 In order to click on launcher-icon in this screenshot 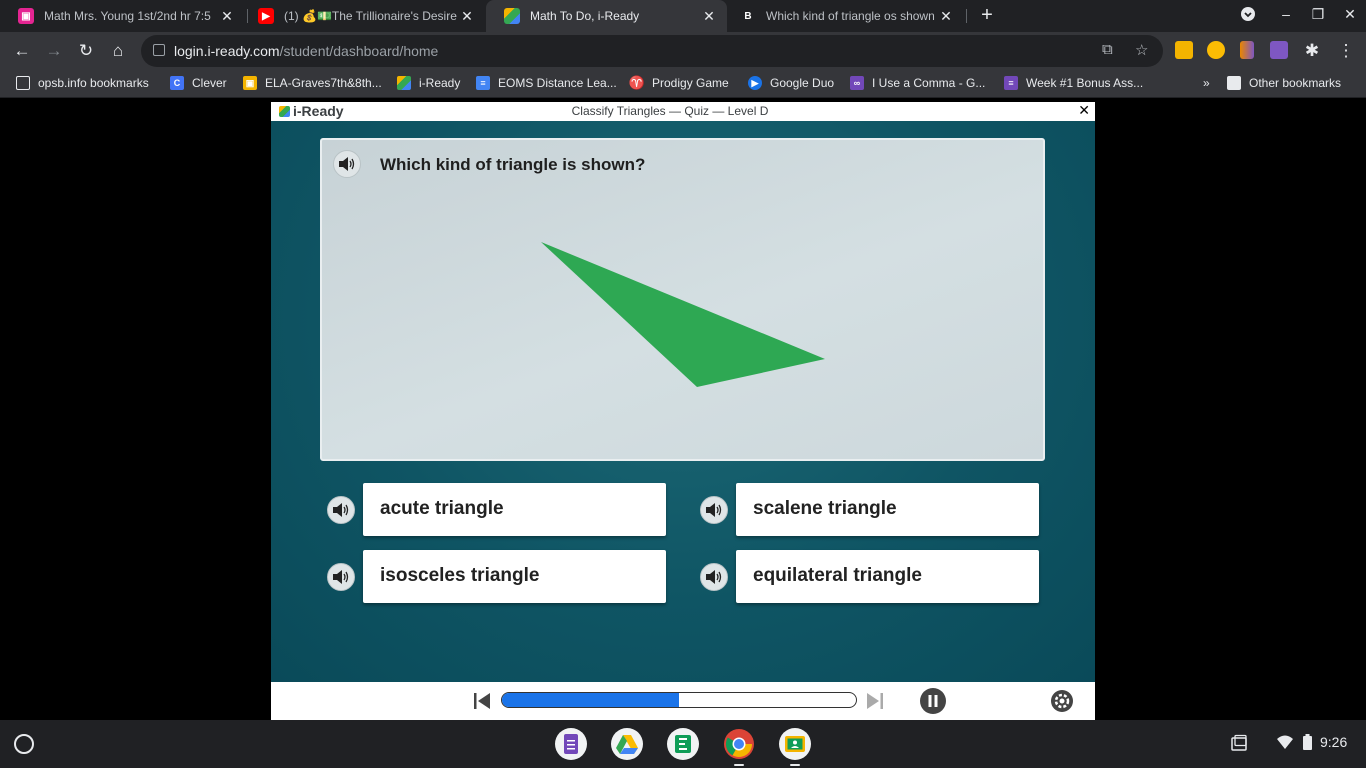, I will do `click(24, 744)`.